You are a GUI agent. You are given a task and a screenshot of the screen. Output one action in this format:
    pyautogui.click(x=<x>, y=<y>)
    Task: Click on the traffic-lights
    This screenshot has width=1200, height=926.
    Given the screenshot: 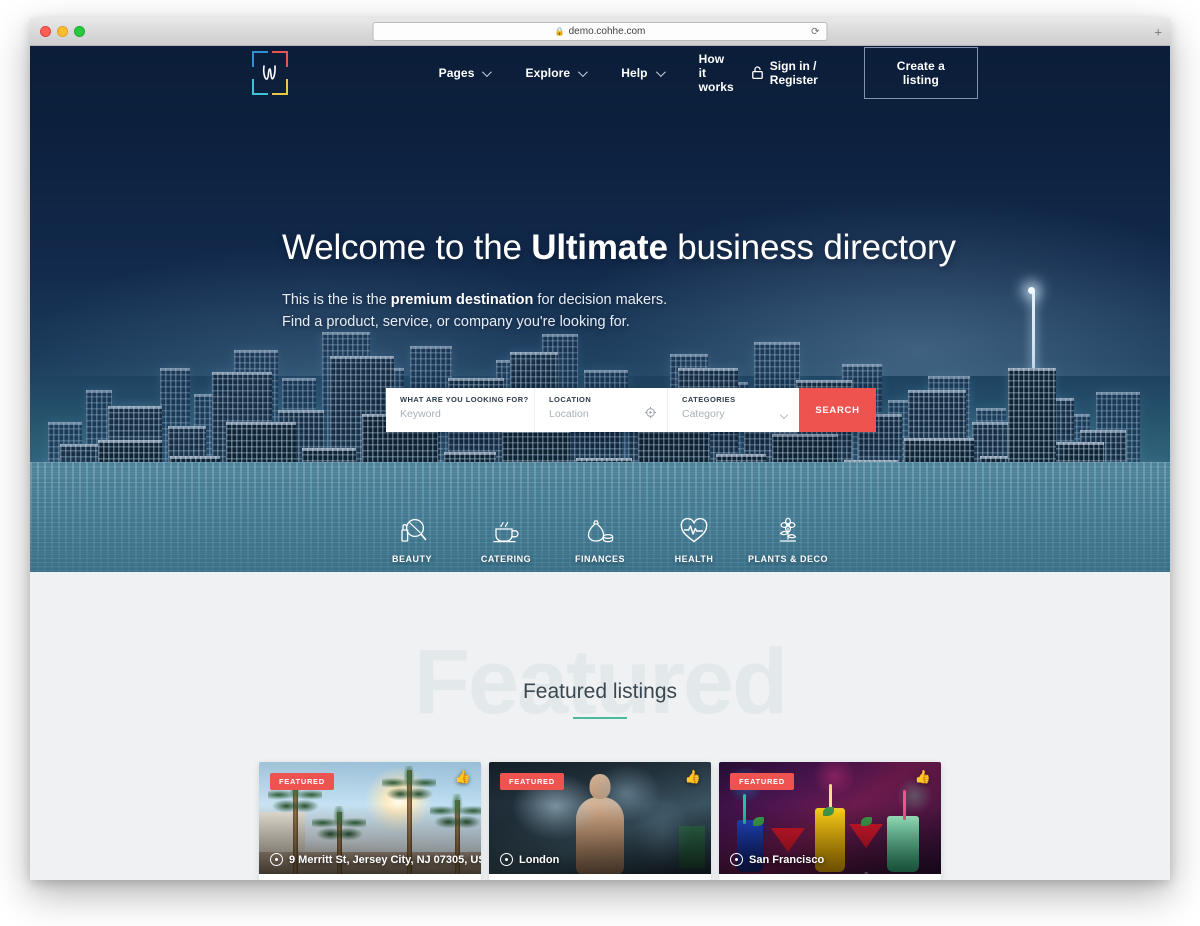 What is the action you would take?
    pyautogui.click(x=62, y=31)
    